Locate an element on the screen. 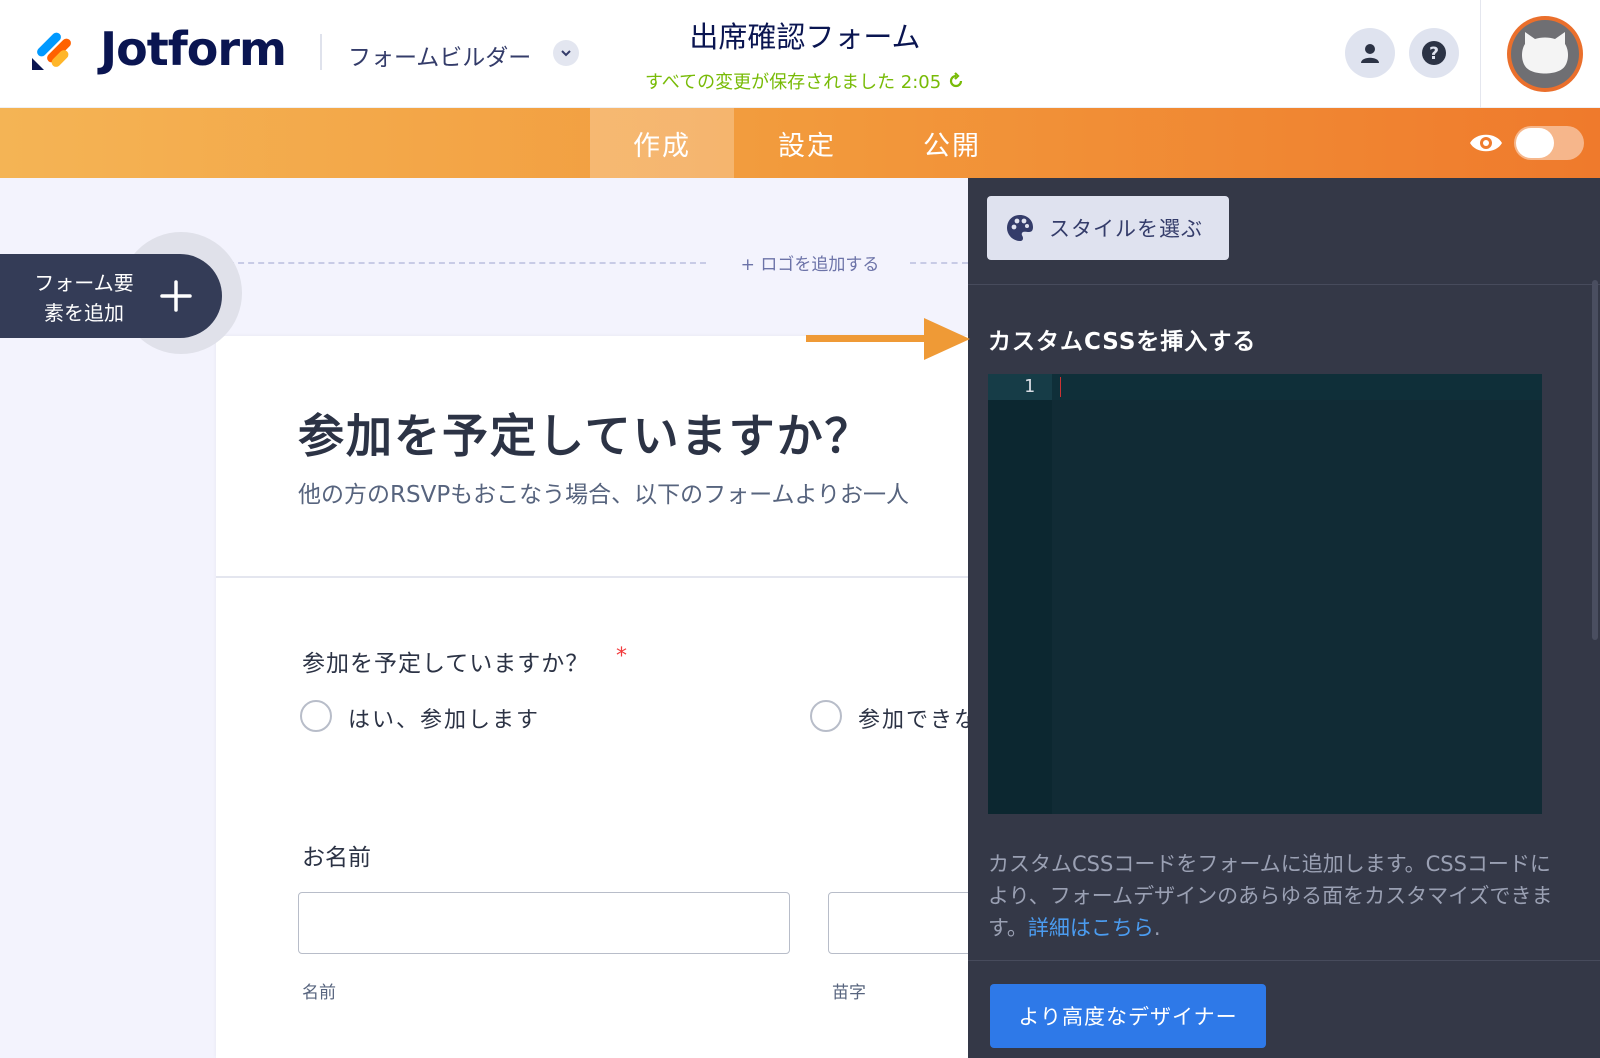 The width and height of the screenshot is (1600, 1058). first-name-sublabel: 名前 is located at coordinates (319, 993).